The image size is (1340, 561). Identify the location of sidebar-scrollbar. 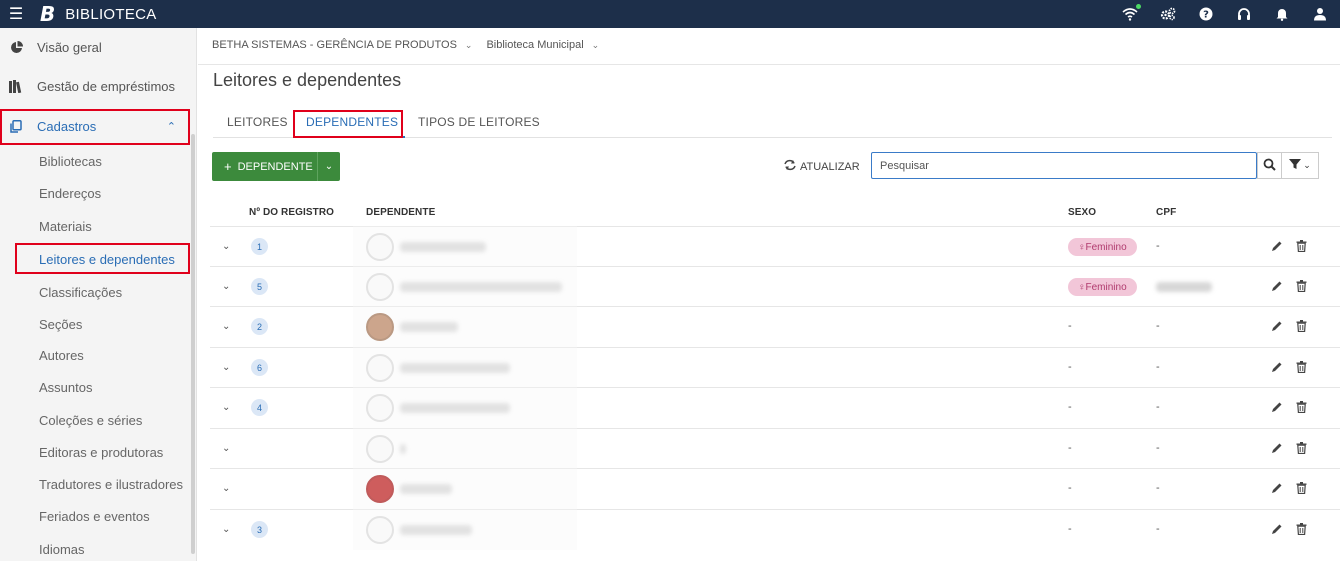
(193, 344).